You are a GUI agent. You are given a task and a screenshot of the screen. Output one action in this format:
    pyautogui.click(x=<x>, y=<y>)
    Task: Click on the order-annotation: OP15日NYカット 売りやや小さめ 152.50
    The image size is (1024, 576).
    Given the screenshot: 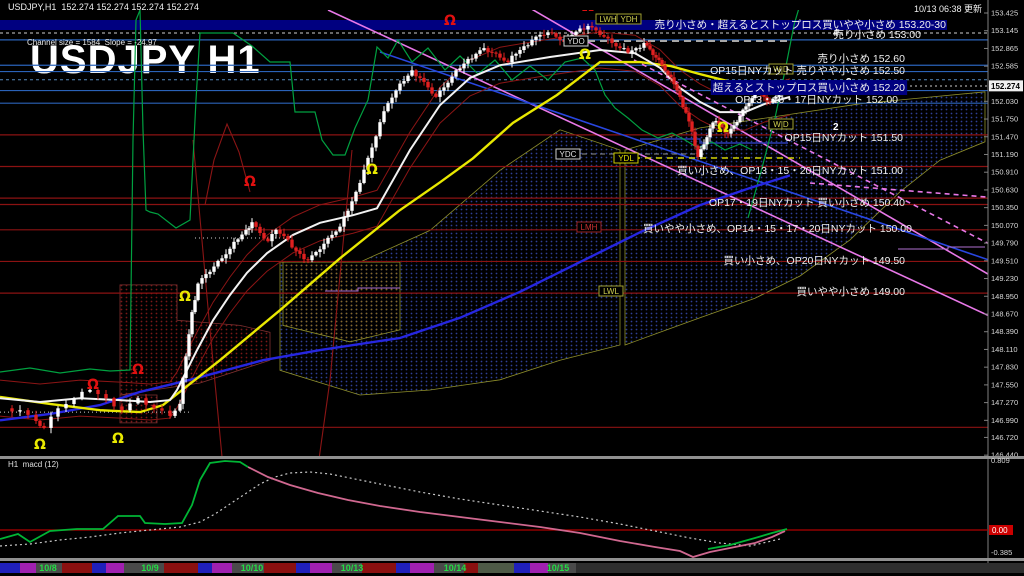 What is the action you would take?
    pyautogui.click(x=807, y=70)
    